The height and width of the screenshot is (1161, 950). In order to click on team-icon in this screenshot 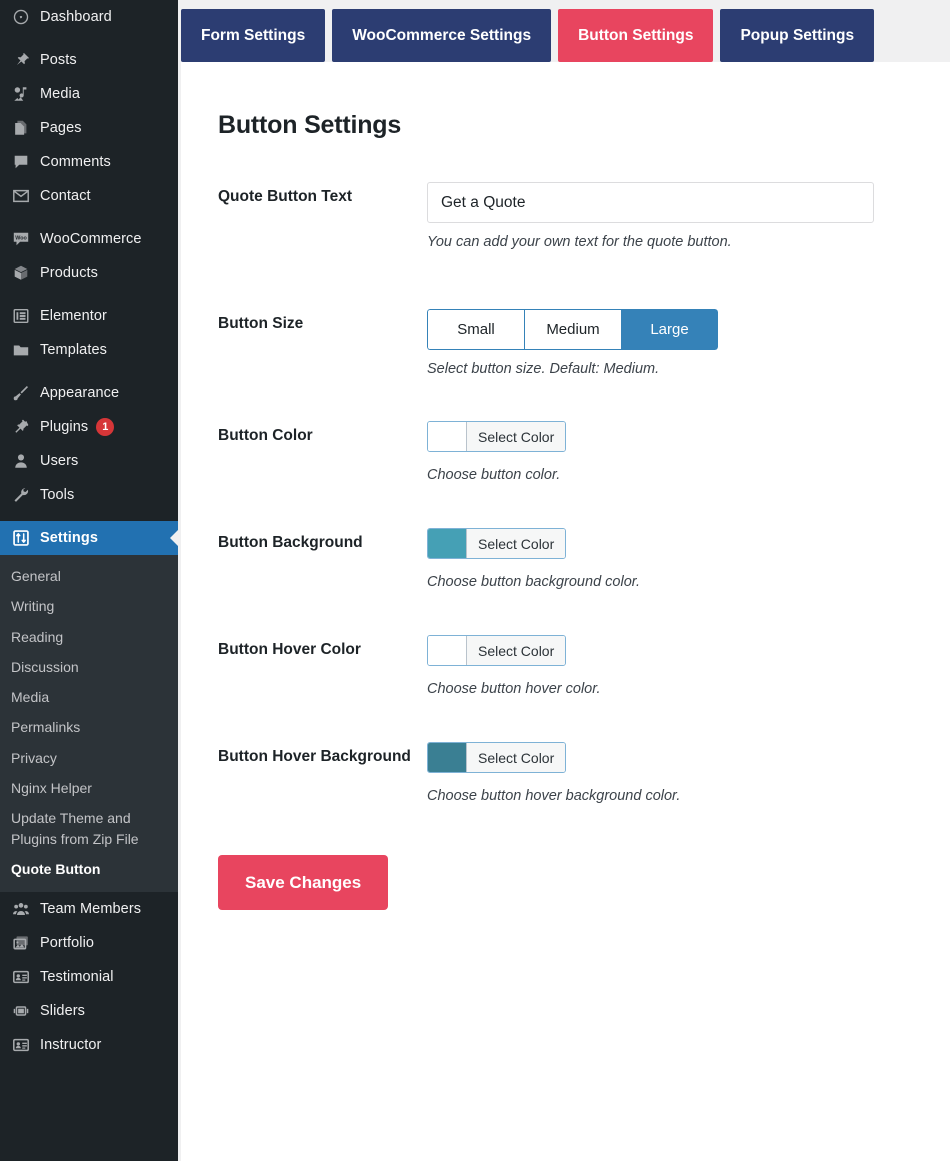, I will do `click(21, 909)`.